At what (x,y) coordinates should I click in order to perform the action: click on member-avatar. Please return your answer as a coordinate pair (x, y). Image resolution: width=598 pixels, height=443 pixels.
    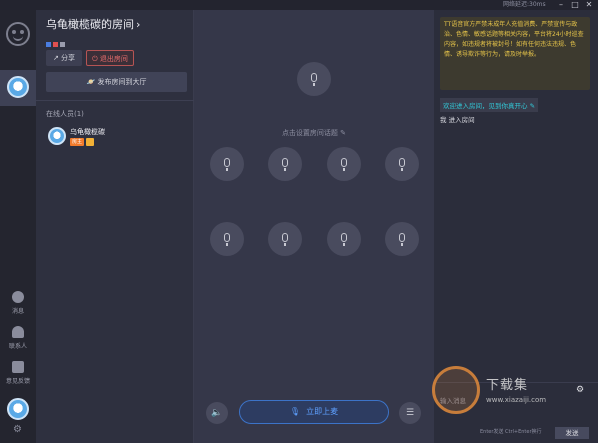
    Looking at the image, I should click on (57, 136).